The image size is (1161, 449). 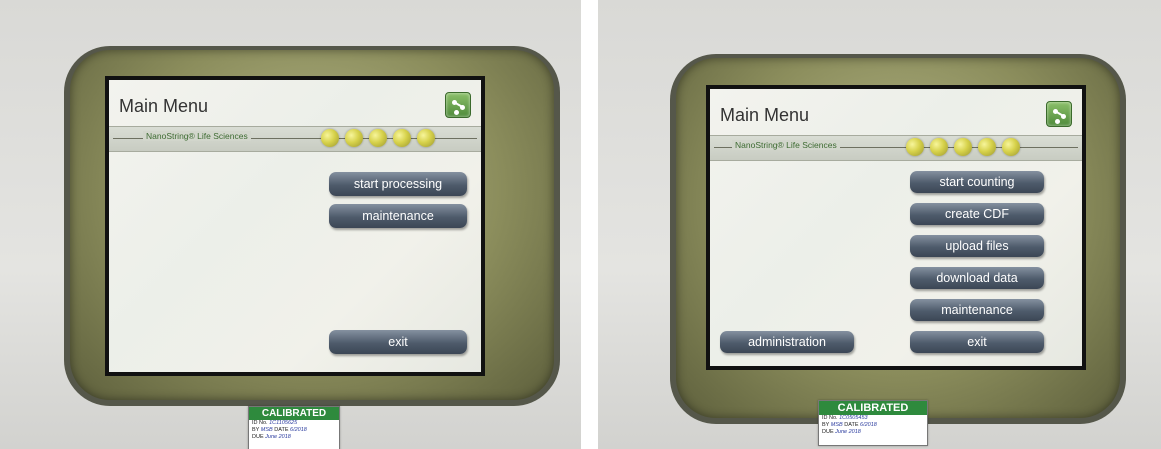 What do you see at coordinates (398, 184) in the screenshot?
I see `start-processing-button: start processing` at bounding box center [398, 184].